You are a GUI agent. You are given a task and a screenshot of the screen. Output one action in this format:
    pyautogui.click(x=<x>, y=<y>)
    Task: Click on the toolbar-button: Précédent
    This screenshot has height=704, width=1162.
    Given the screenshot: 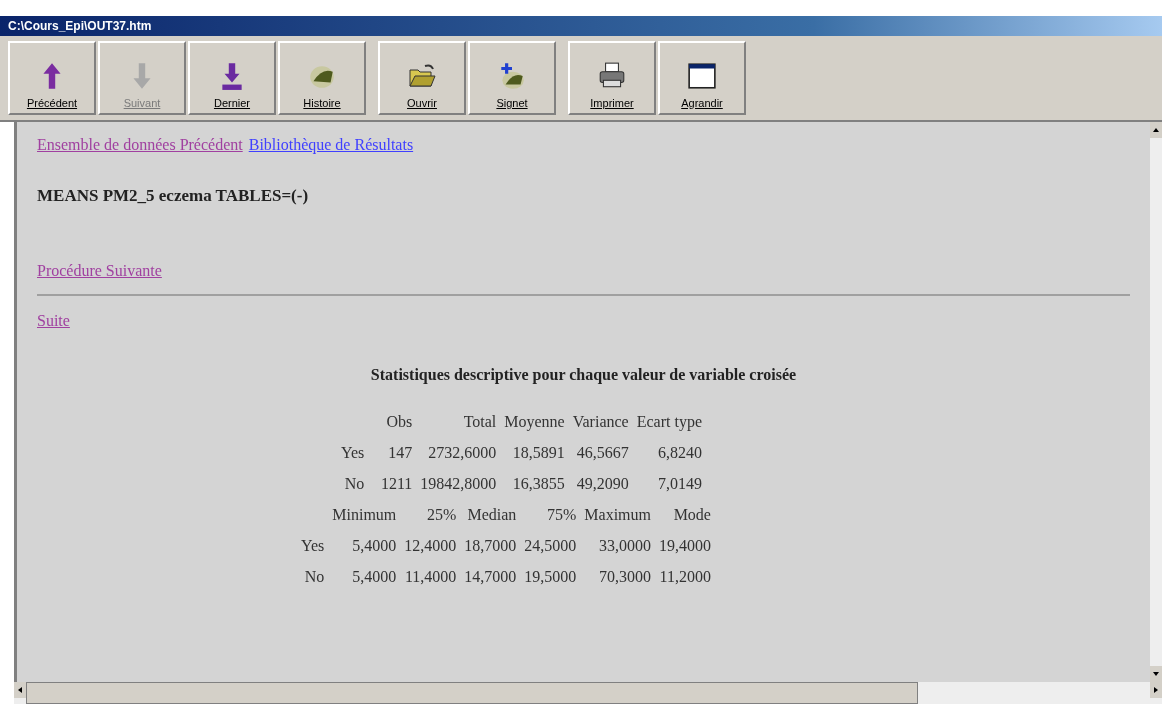 What is the action you would take?
    pyautogui.click(x=52, y=78)
    